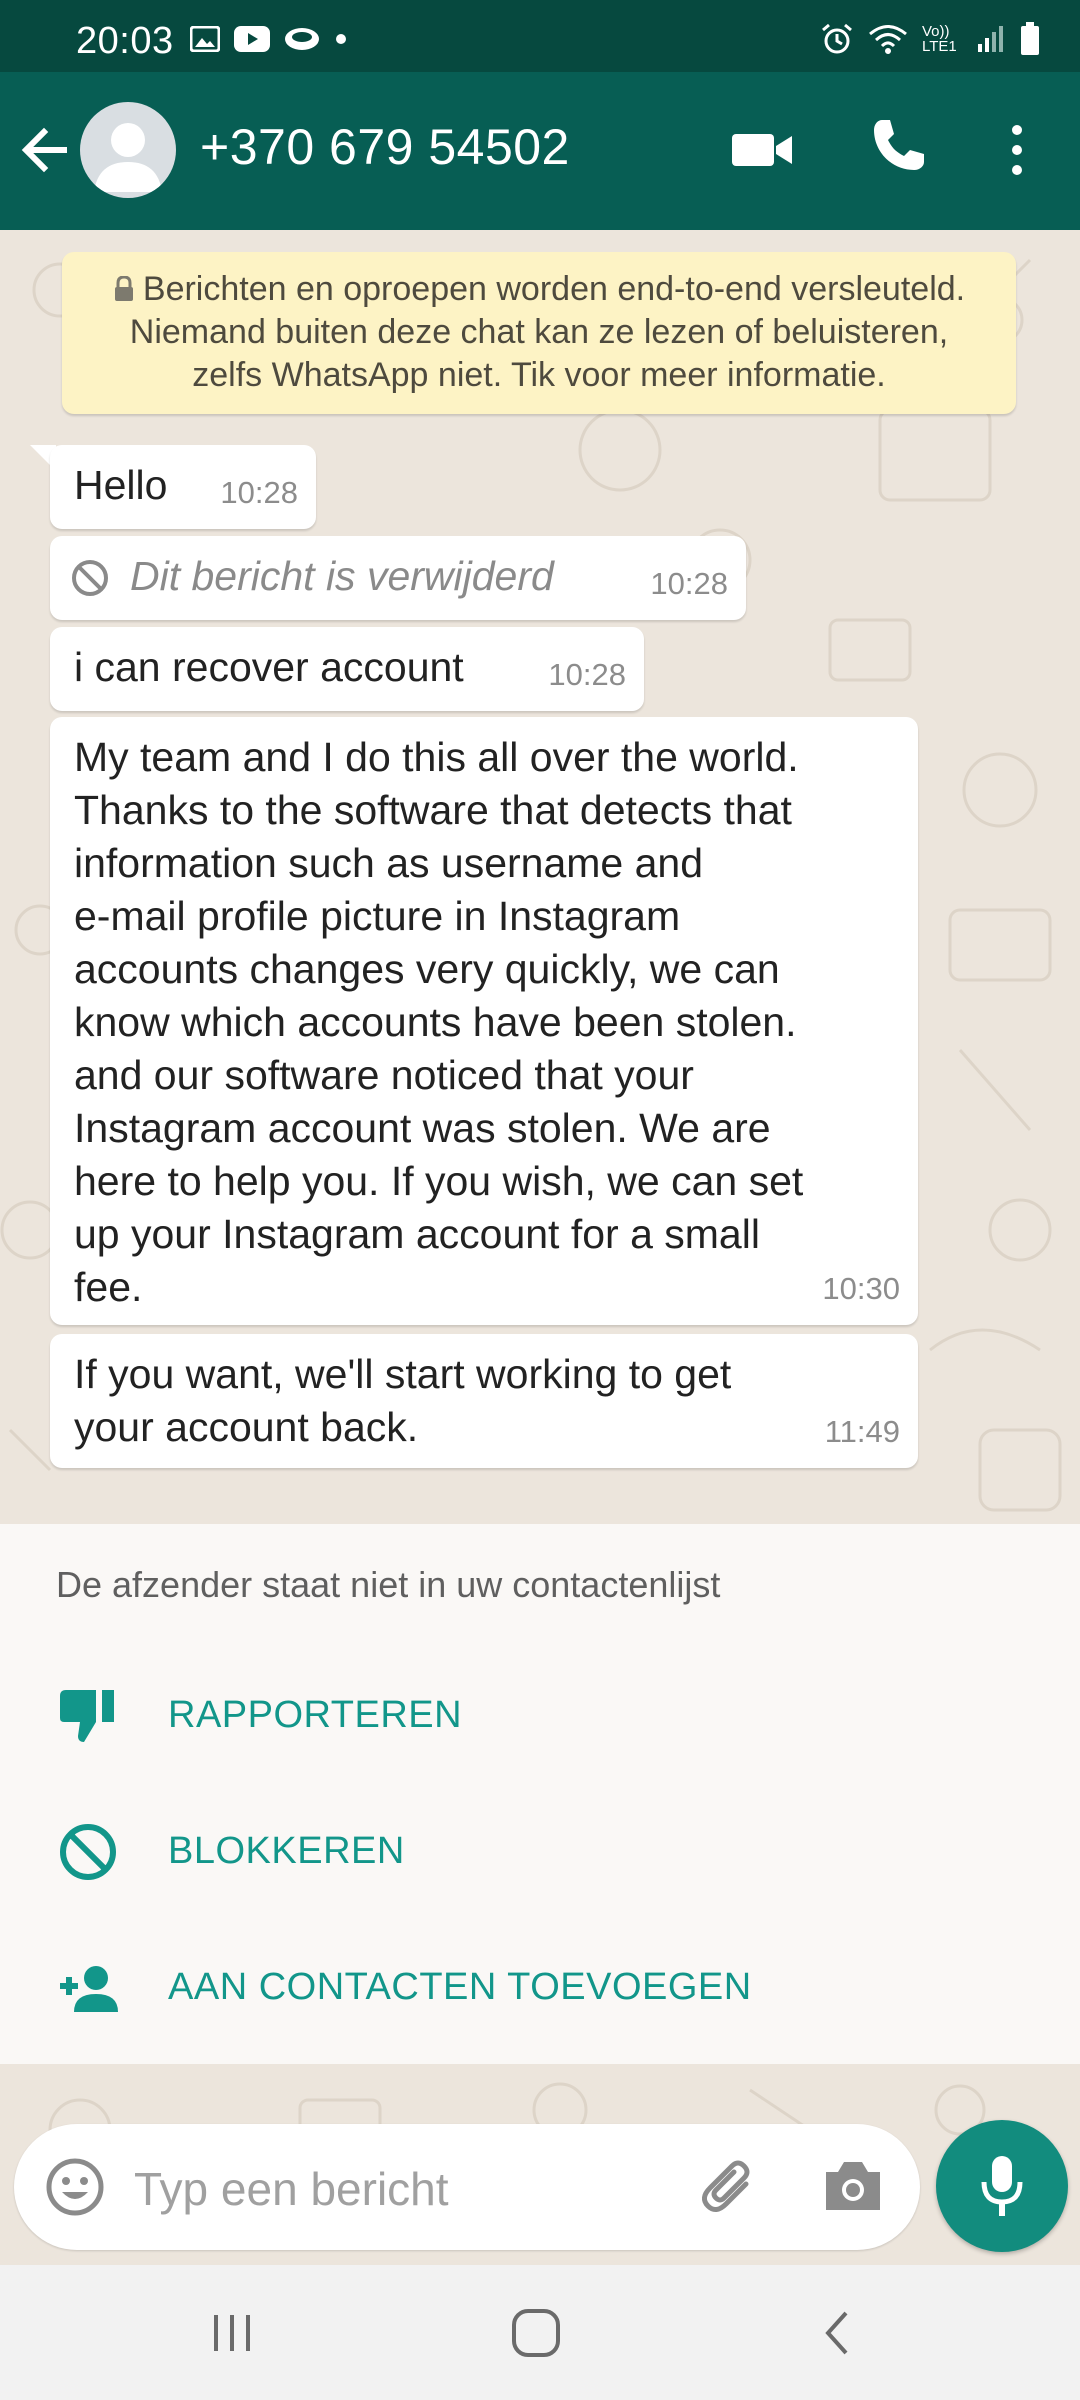  Describe the element at coordinates (467, 2187) in the screenshot. I see `message-input: Typ een bericht` at that location.